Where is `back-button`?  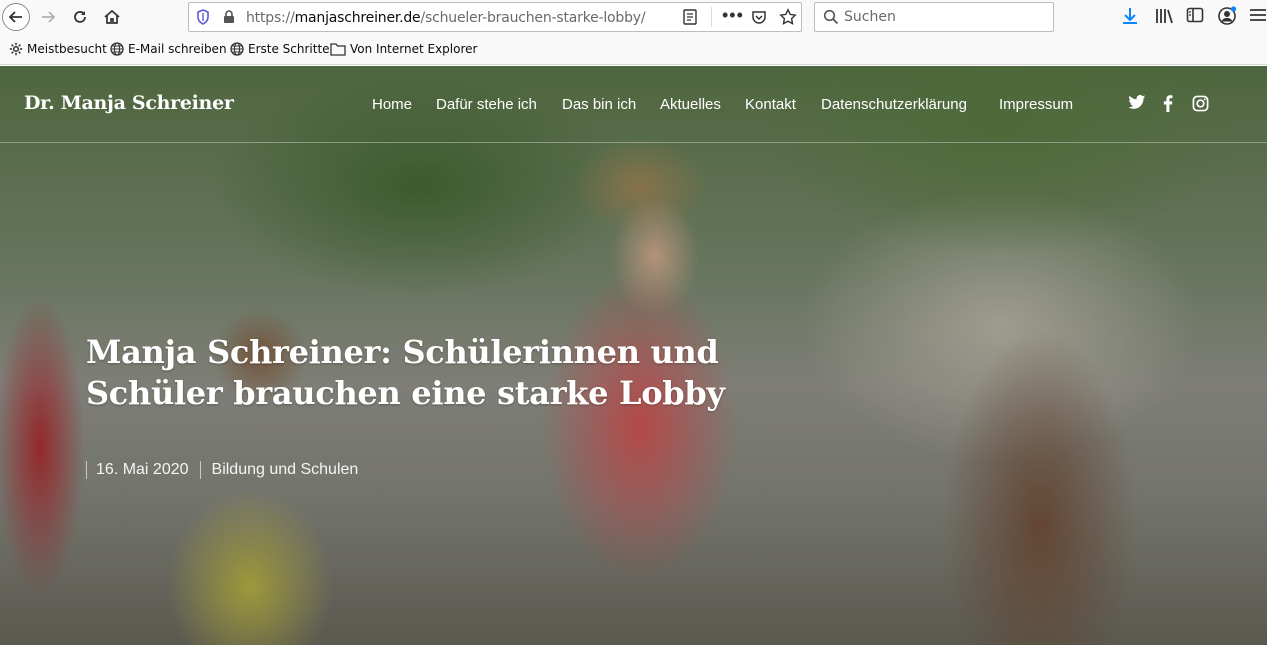
back-button is located at coordinates (16, 17).